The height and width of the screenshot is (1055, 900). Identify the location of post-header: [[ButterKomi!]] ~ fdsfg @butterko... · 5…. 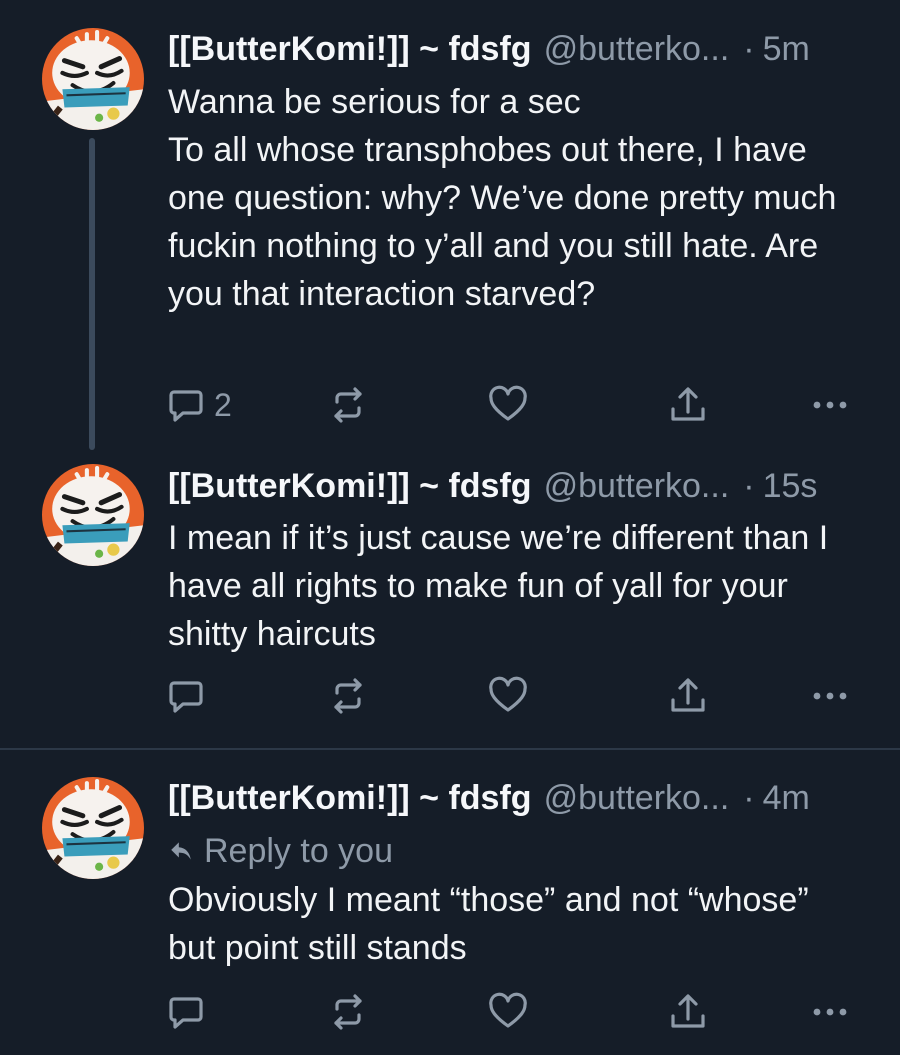
(515, 49).